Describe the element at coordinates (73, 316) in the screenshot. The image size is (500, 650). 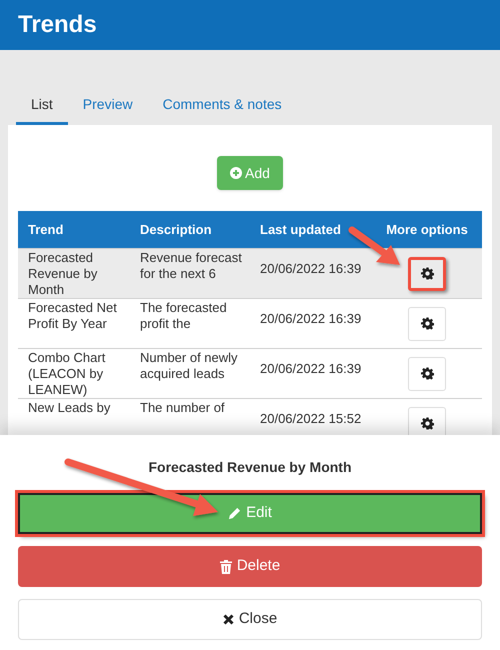
I see `table-cell-text: Forecasted Net Profit By Year` at that location.